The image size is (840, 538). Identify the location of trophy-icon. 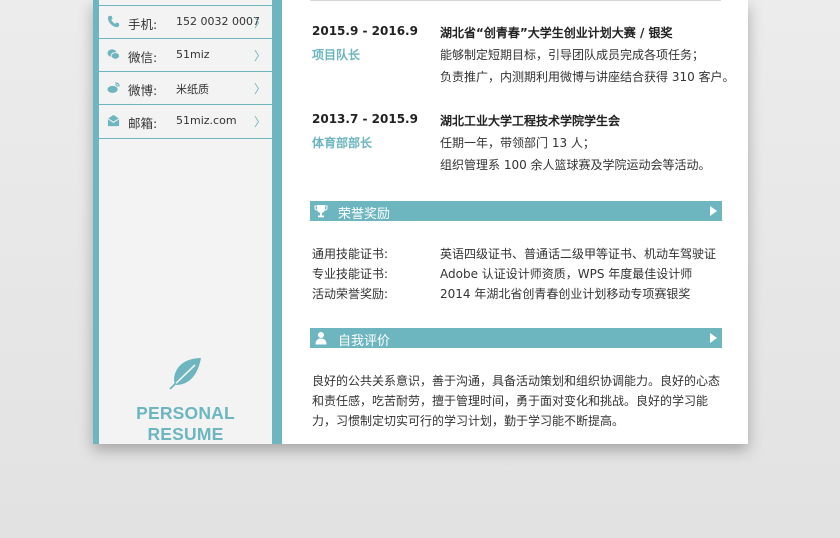
(321, 211).